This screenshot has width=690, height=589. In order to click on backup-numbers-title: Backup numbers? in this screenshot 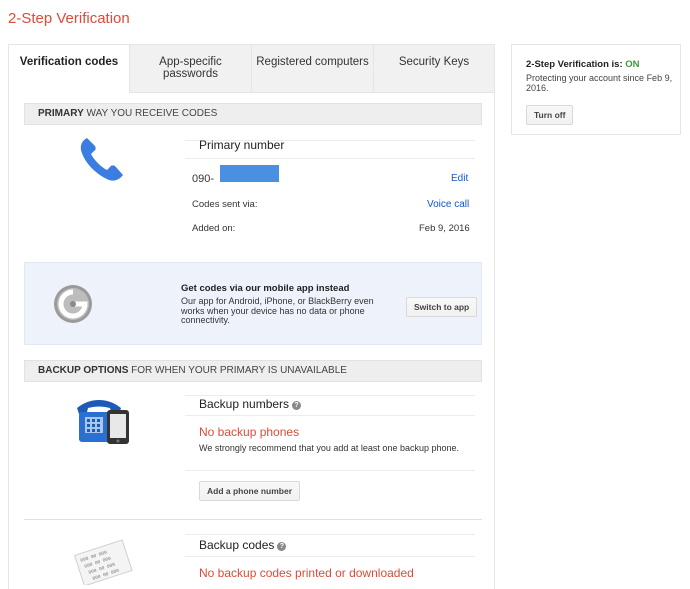, I will do `click(250, 404)`.